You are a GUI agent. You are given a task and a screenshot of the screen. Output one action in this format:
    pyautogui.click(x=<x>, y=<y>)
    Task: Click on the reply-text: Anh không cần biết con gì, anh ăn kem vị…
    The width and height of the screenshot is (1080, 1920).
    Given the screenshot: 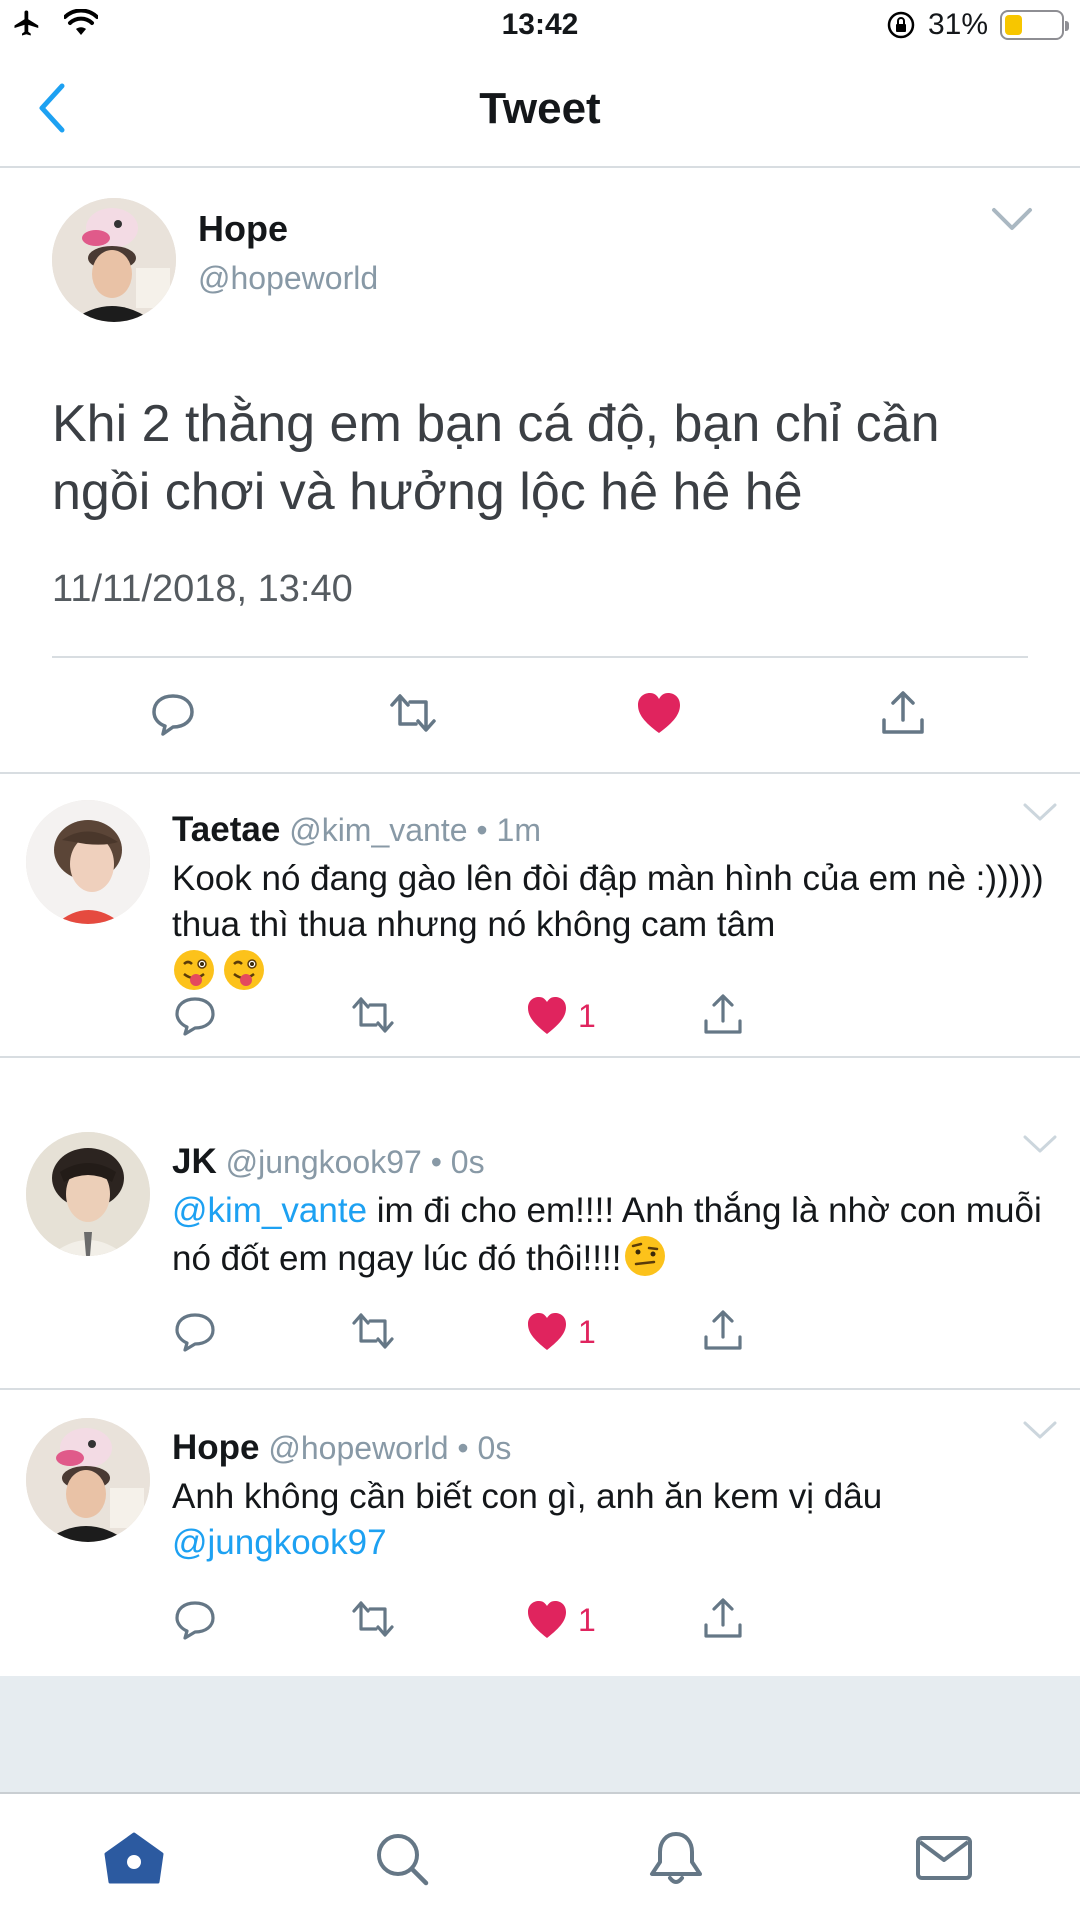 What is the action you would take?
    pyautogui.click(x=612, y=1520)
    